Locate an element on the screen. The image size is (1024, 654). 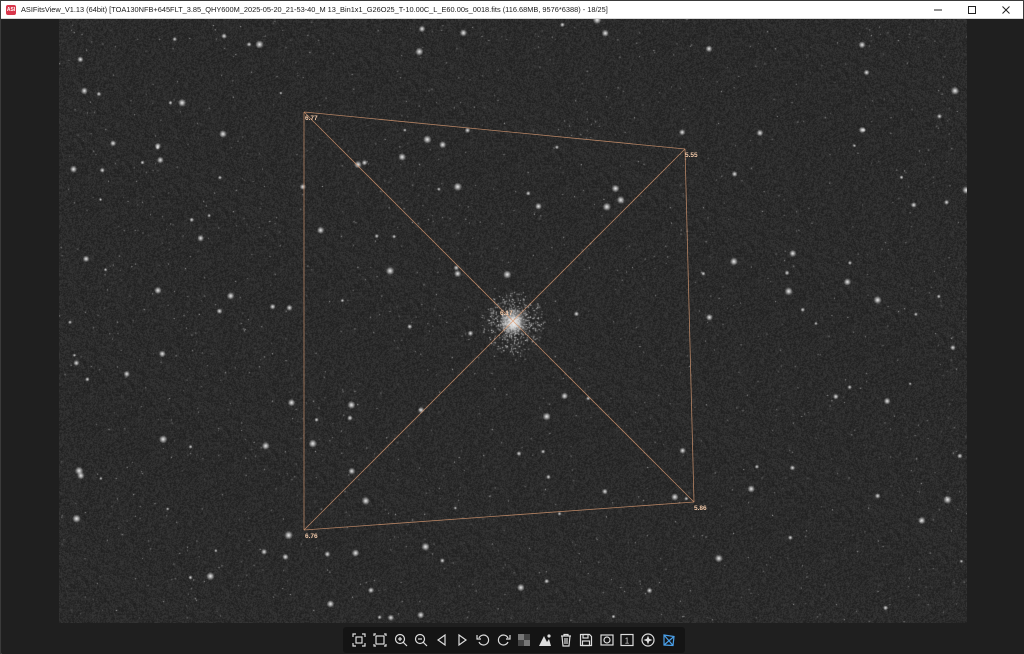
fit-to-window-icon is located at coordinates (359, 640).